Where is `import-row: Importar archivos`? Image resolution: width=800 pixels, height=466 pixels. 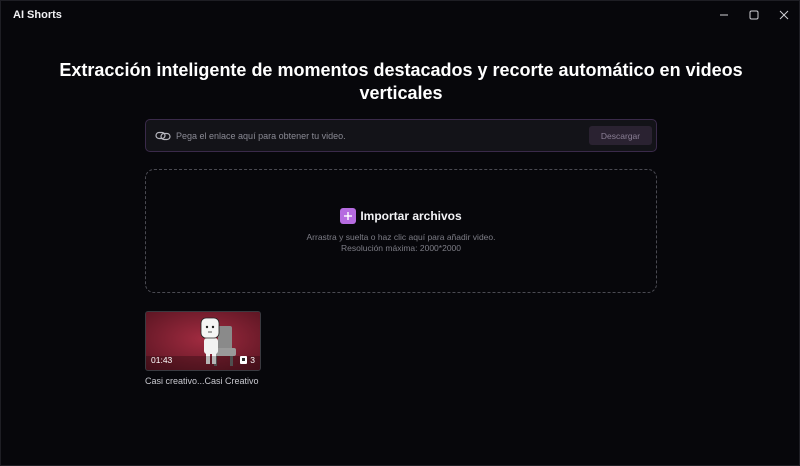 import-row: Importar archivos is located at coordinates (401, 216).